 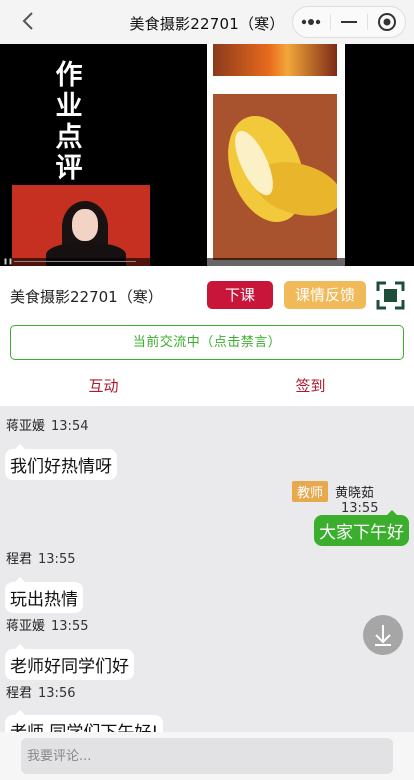 I want to click on message-meta: 蒋亚媛 13:54, so click(x=47, y=424).